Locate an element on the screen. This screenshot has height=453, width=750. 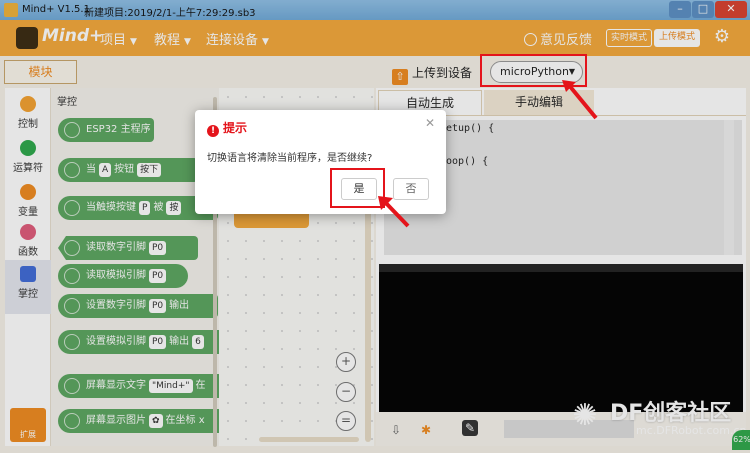
dialog-message: 切换语言将清除当前程序，是否继续? is located at coordinates (290, 158).